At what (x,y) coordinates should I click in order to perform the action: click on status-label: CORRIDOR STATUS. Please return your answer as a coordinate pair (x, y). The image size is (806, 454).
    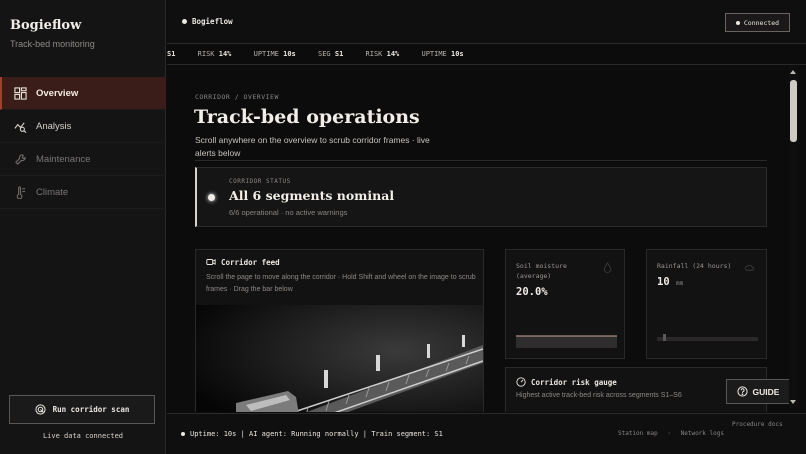
    Looking at the image, I should click on (260, 181).